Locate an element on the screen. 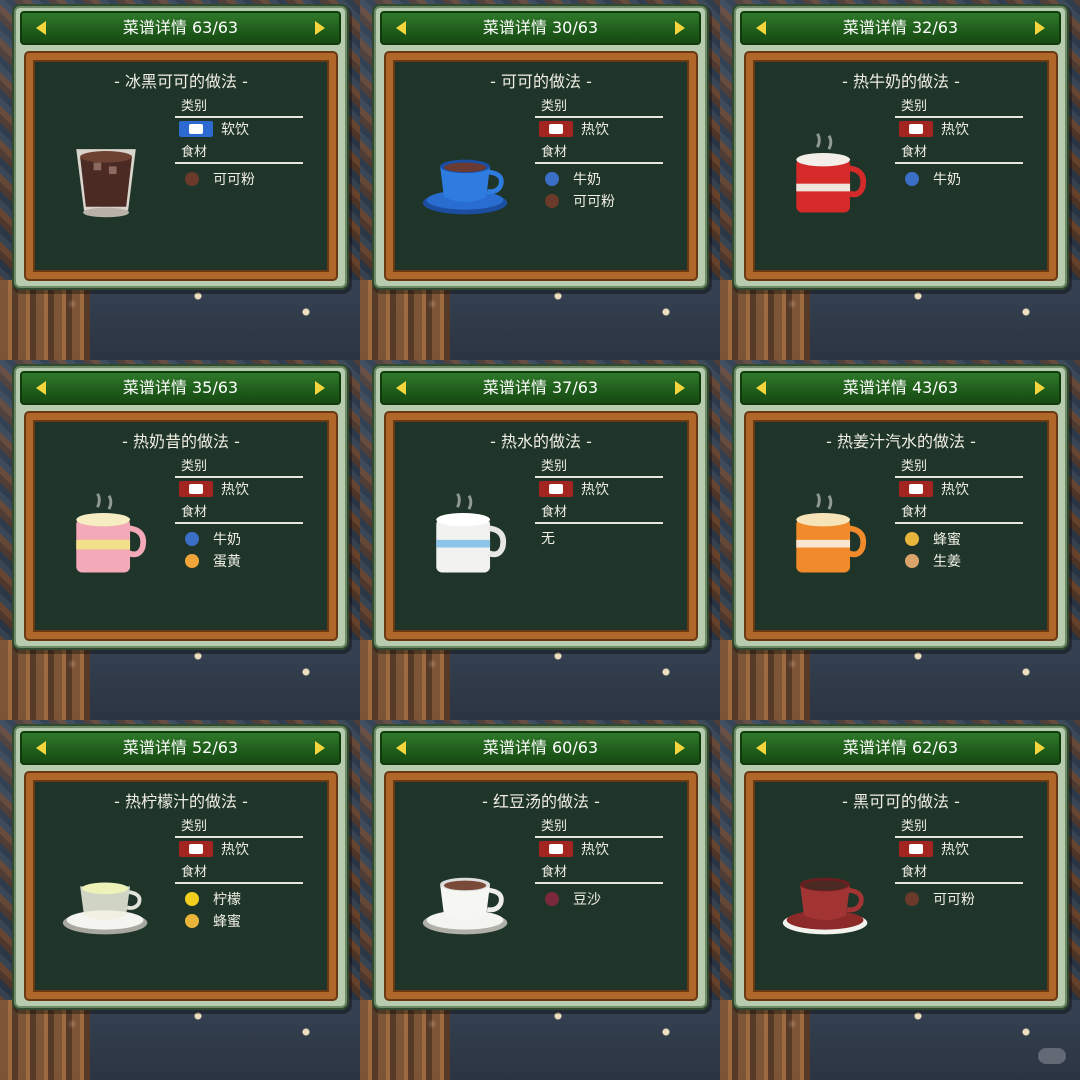 The width and height of the screenshot is (1080, 1080). lemon-icon is located at coordinates (192, 899).